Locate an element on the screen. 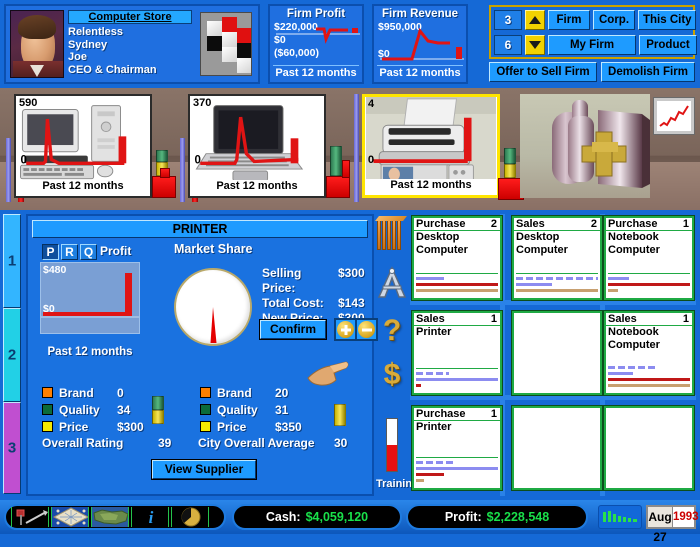 The height and width of the screenshot is (547, 700). tab-1-label: 1 is located at coordinates (12, 261).